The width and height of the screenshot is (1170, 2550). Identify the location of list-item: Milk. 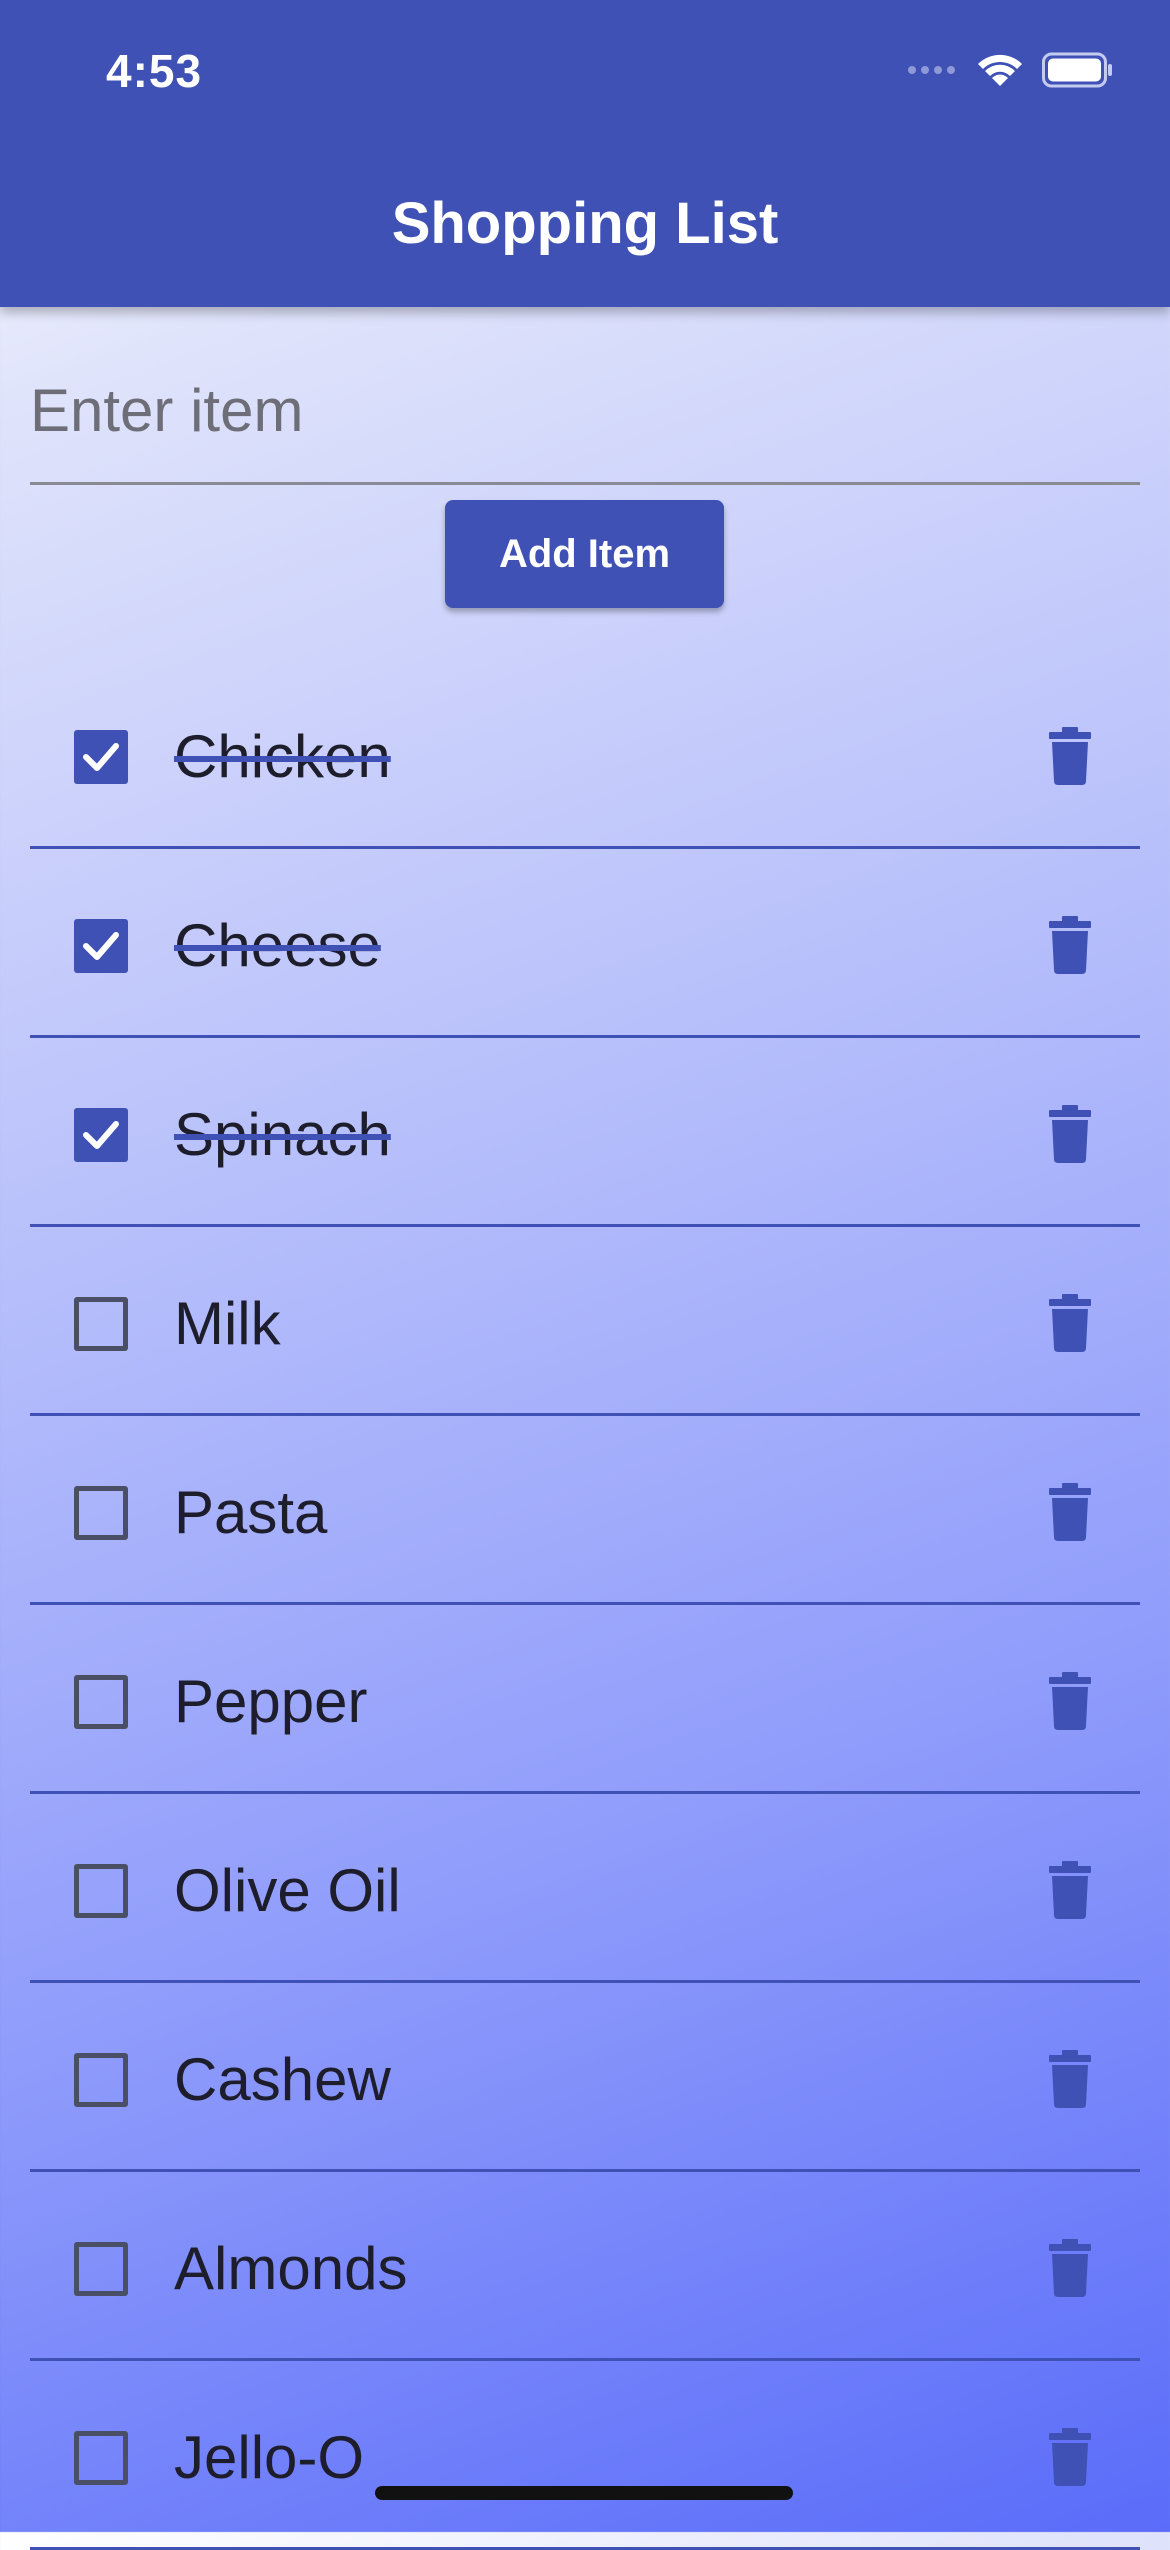
(585, 1321).